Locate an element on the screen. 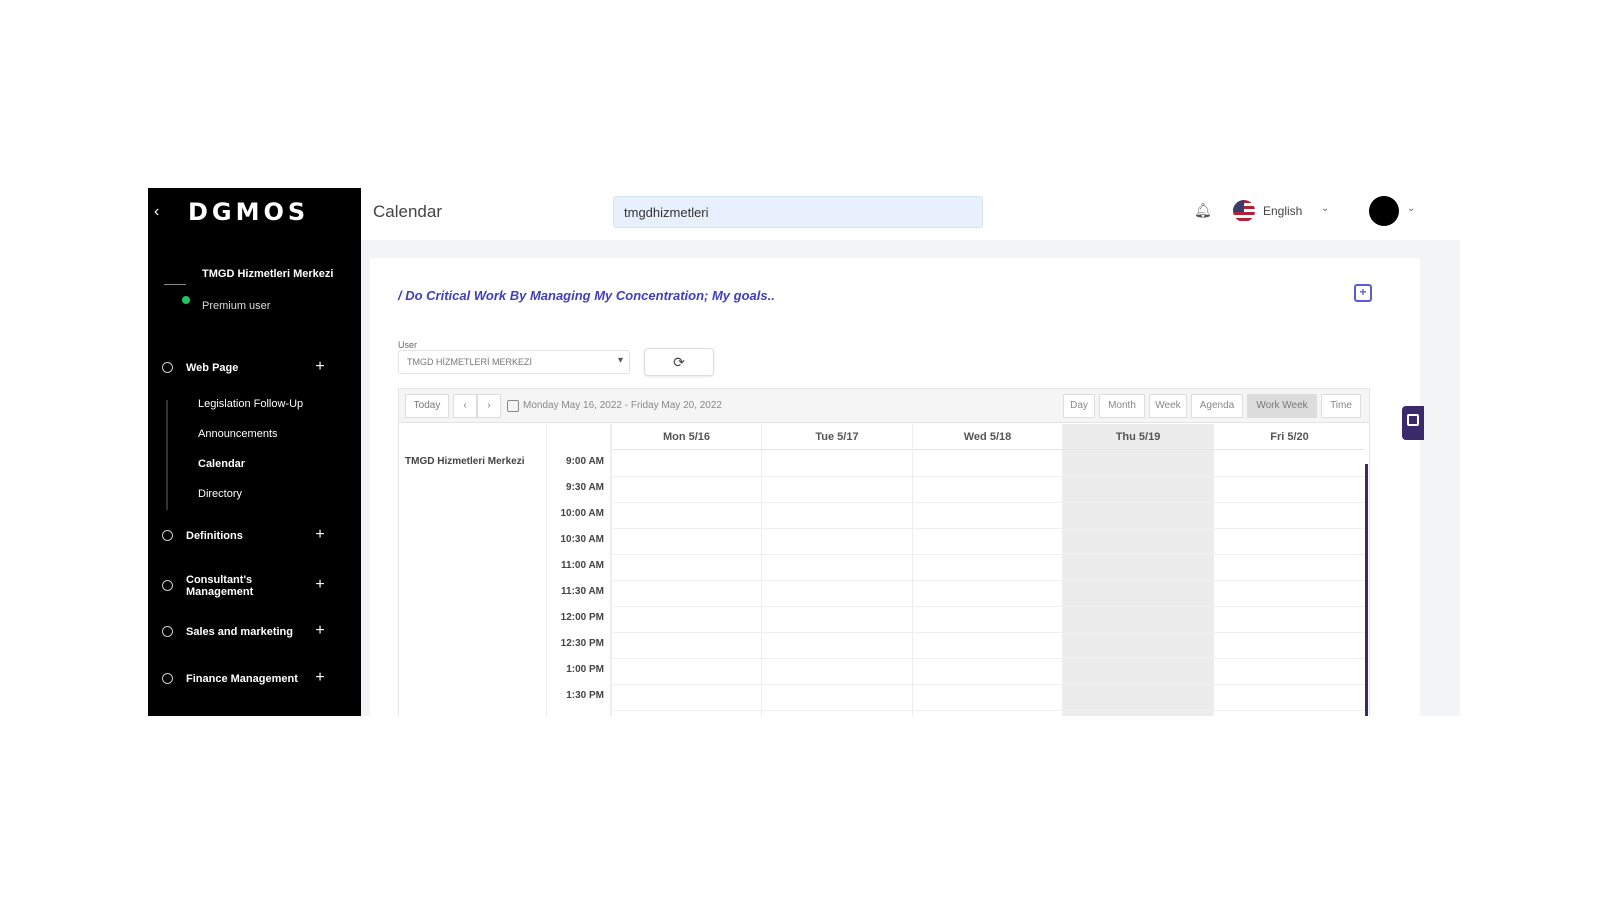 The height and width of the screenshot is (900, 1599). view-month-button: Month is located at coordinates (1122, 406).